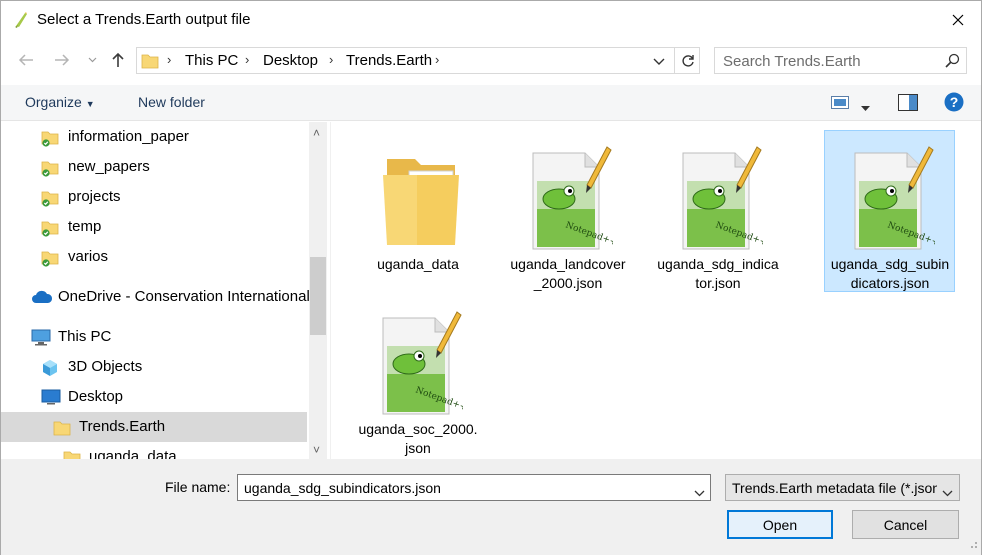 This screenshot has height=555, width=982. I want to click on file-item-uganda-sdg-indicator: Notepad++ uganda_sdg_indicator.json, so click(718, 212).